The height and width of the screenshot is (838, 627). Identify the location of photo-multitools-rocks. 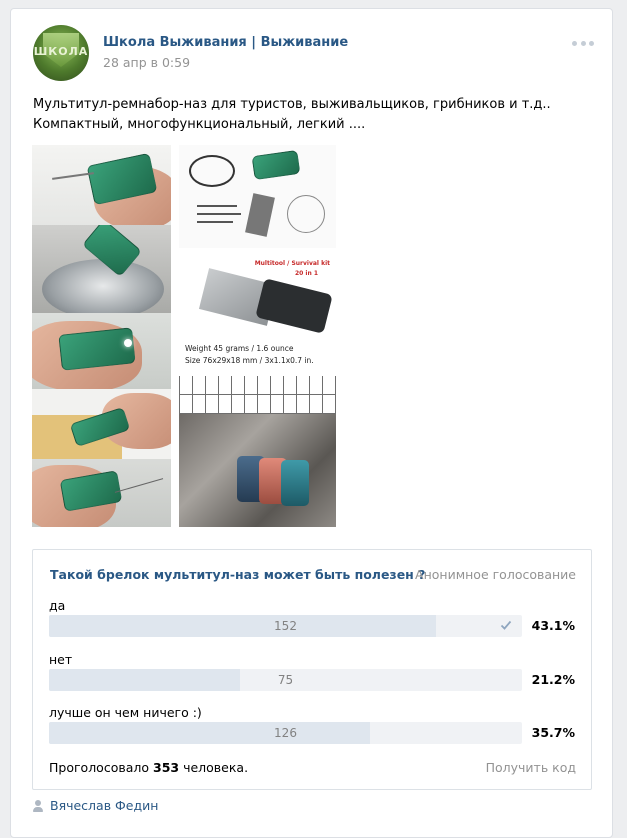
(257, 470).